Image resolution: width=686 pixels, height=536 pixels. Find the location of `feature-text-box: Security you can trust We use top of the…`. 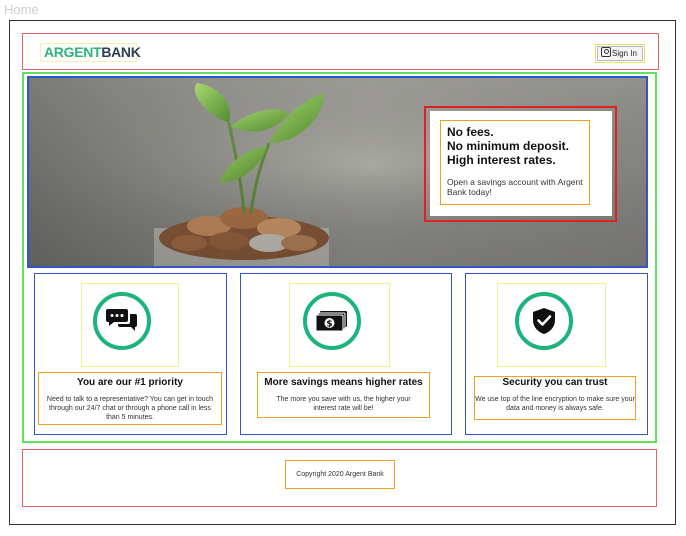

feature-text-box: Security you can trust We use top of the… is located at coordinates (555, 398).